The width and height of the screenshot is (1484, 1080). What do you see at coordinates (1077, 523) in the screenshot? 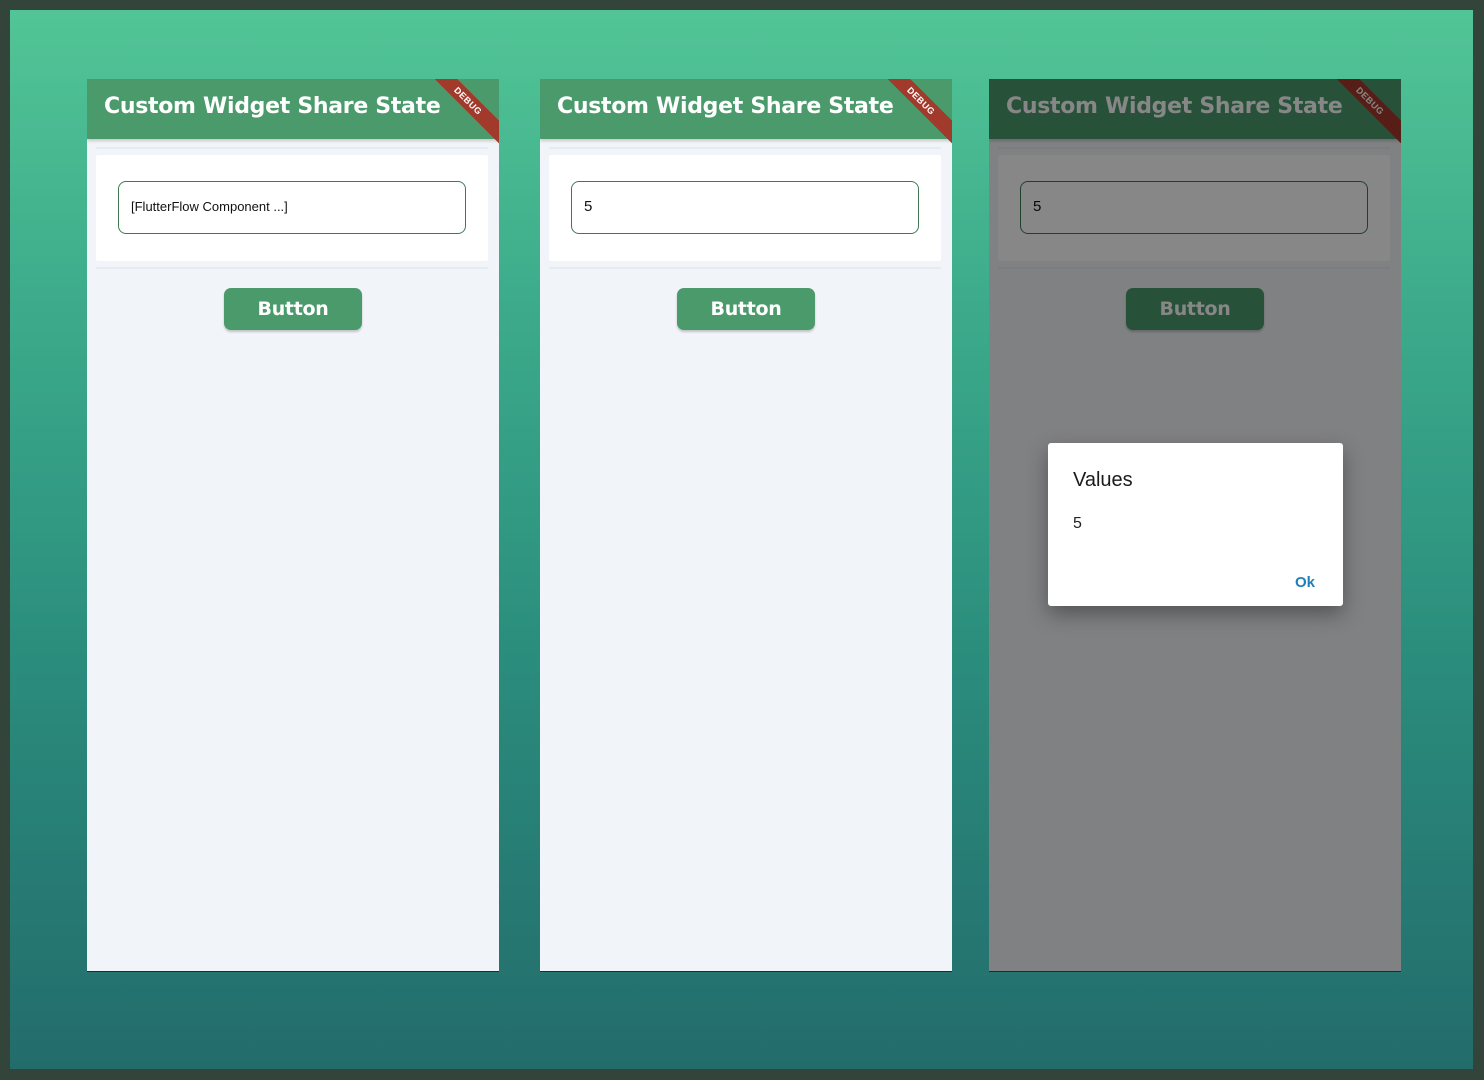
I see `dialog-value: 5` at bounding box center [1077, 523].